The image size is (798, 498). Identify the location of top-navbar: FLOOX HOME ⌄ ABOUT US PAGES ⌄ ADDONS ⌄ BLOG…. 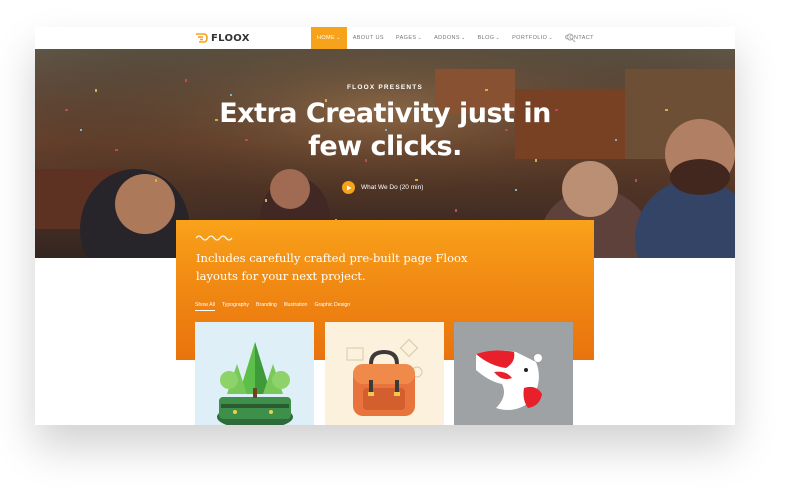
(385, 38).